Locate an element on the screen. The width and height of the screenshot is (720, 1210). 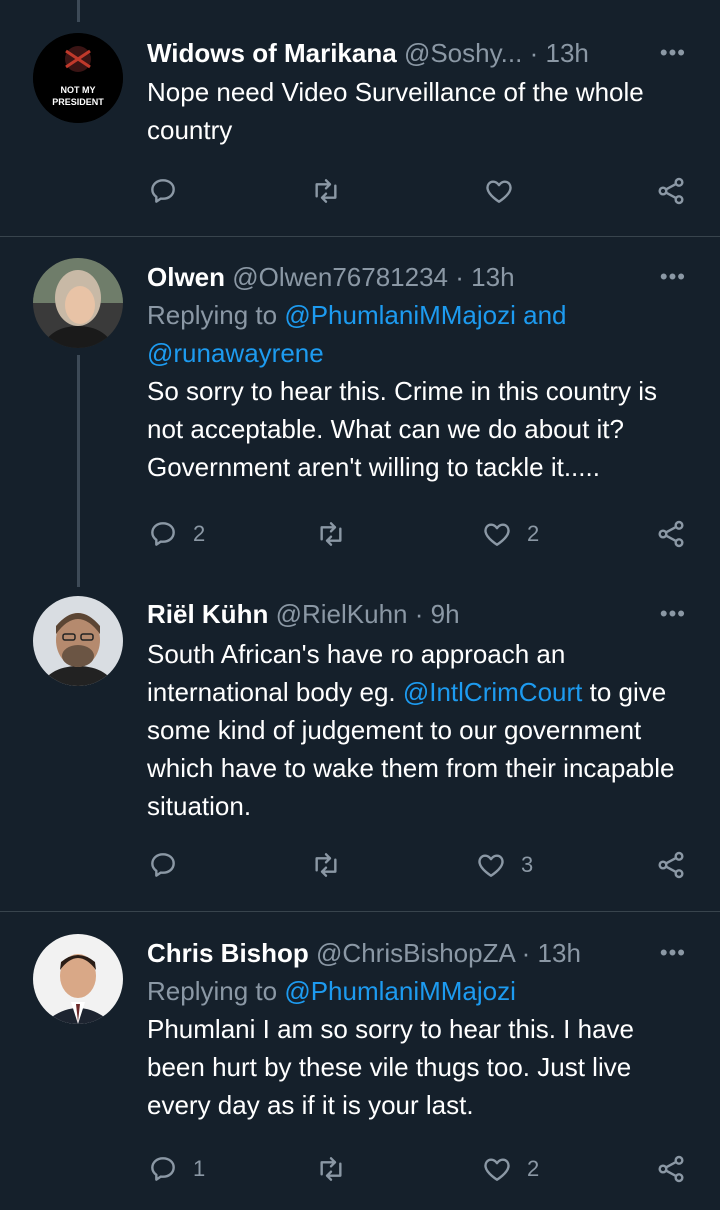
display-name: Widows of Marikana is located at coordinates (272, 53).